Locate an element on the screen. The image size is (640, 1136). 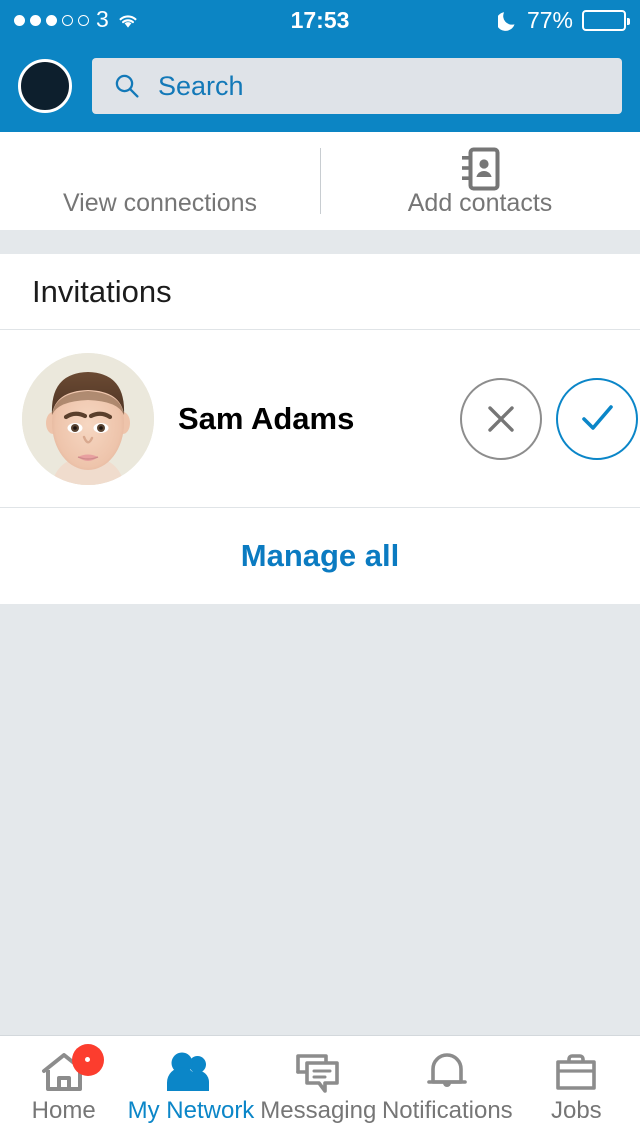
nav-item-notifications: Notifications is located at coordinates (447, 1086).